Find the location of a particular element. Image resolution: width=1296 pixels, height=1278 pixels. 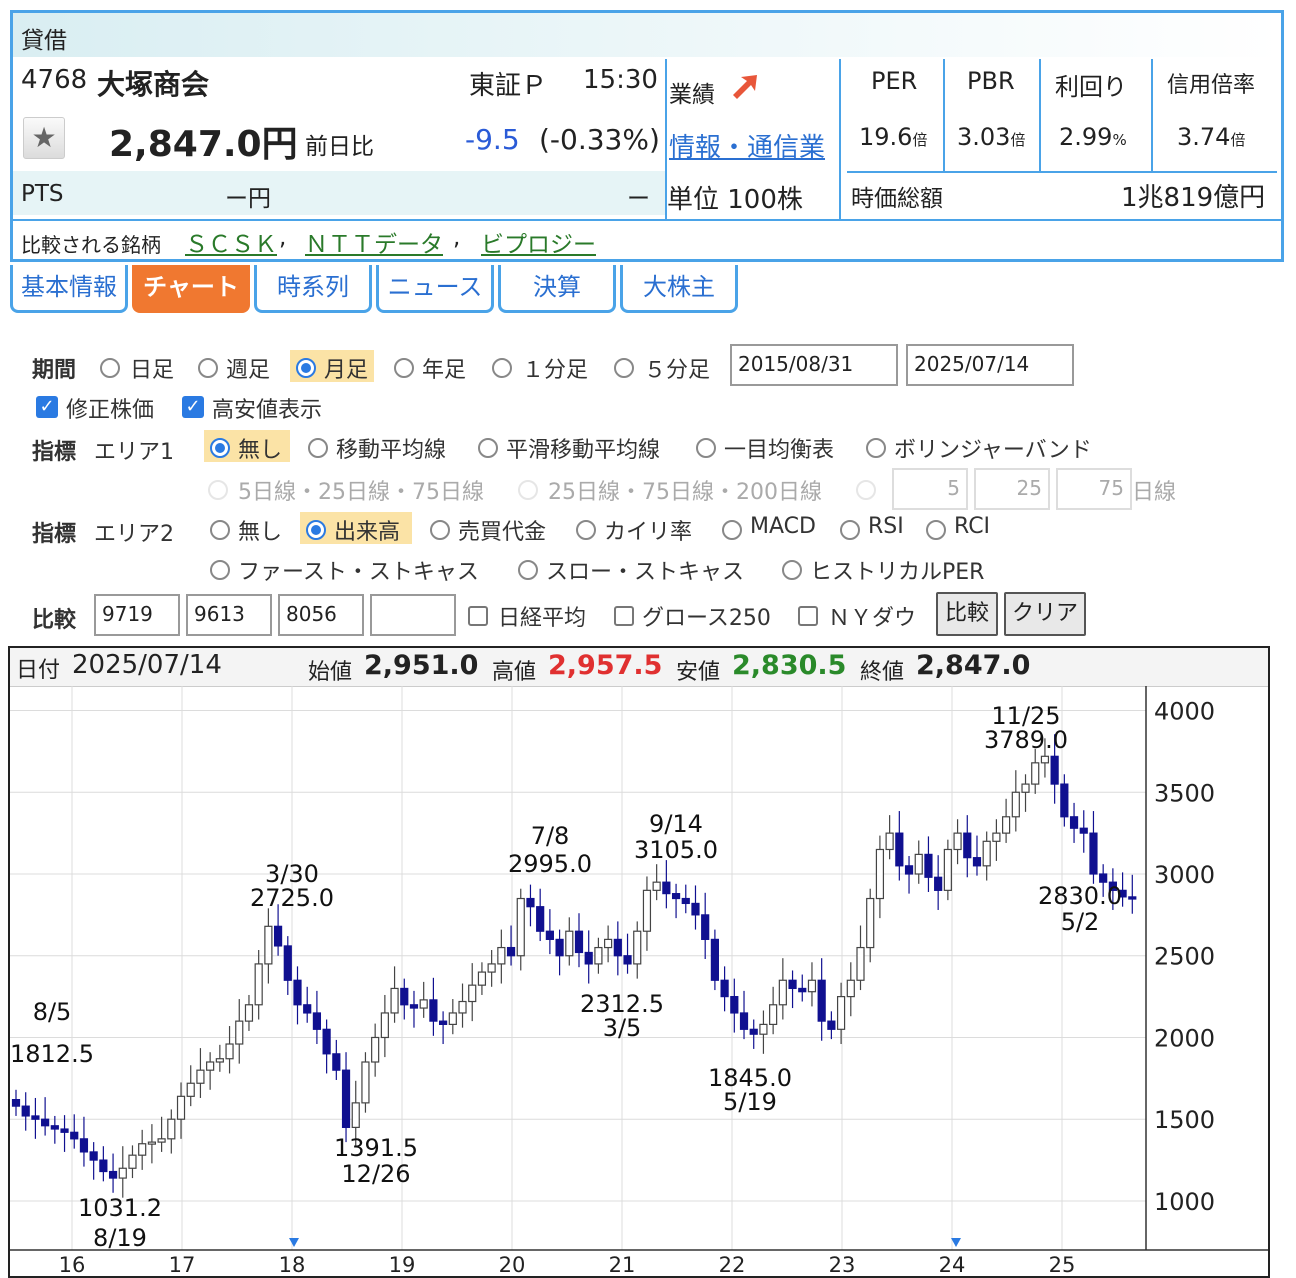

period-radio-monthly is located at coordinates (306, 368).